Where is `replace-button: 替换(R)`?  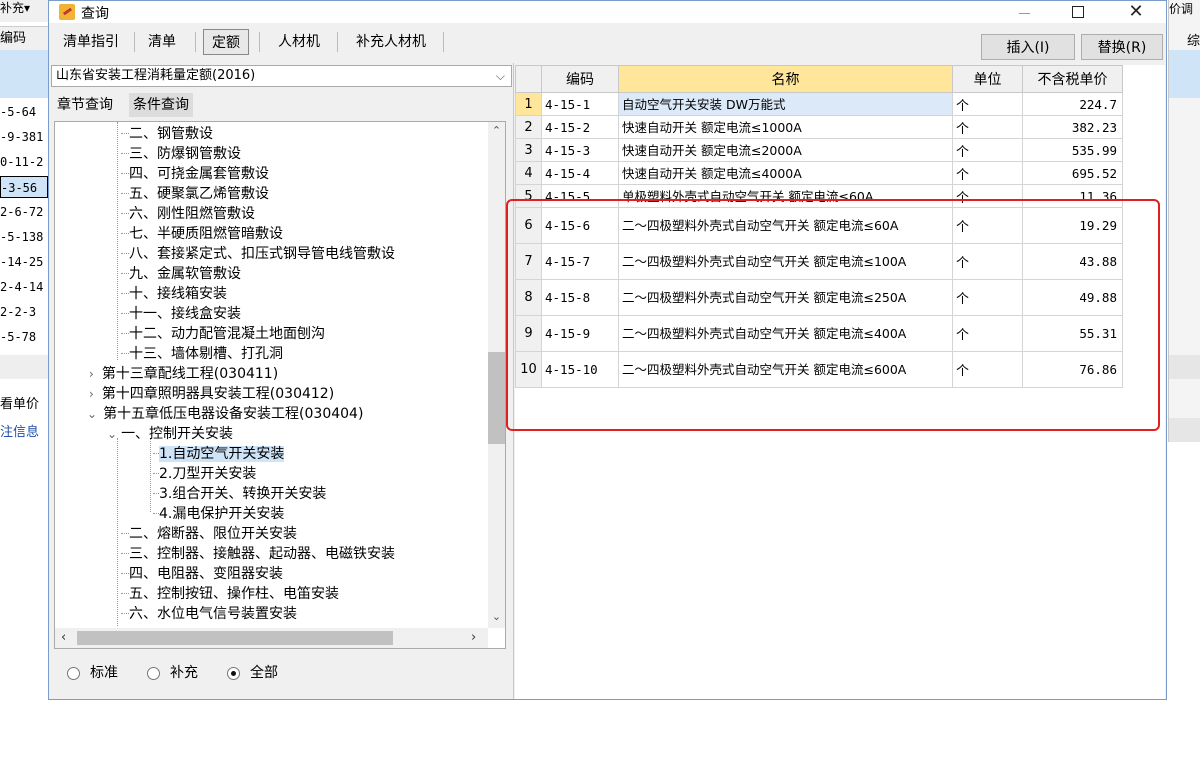 replace-button: 替换(R) is located at coordinates (1122, 47).